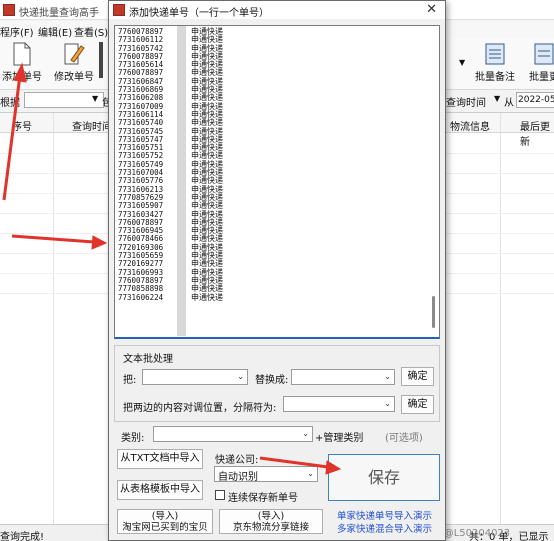 This screenshot has height=541, width=554. I want to click on filter-by-label: 根据, so click(10, 103).